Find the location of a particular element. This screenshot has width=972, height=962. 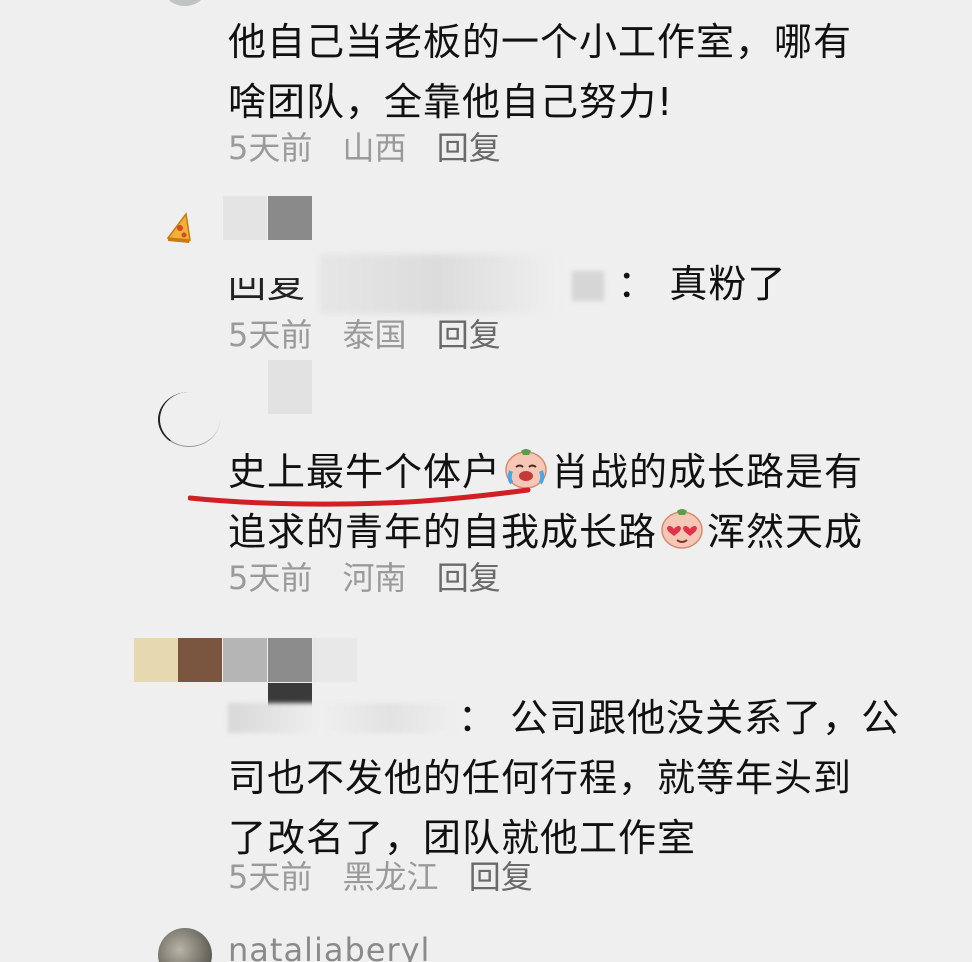

comment-meta: 5天前 山西 回复 is located at coordinates (374, 148).